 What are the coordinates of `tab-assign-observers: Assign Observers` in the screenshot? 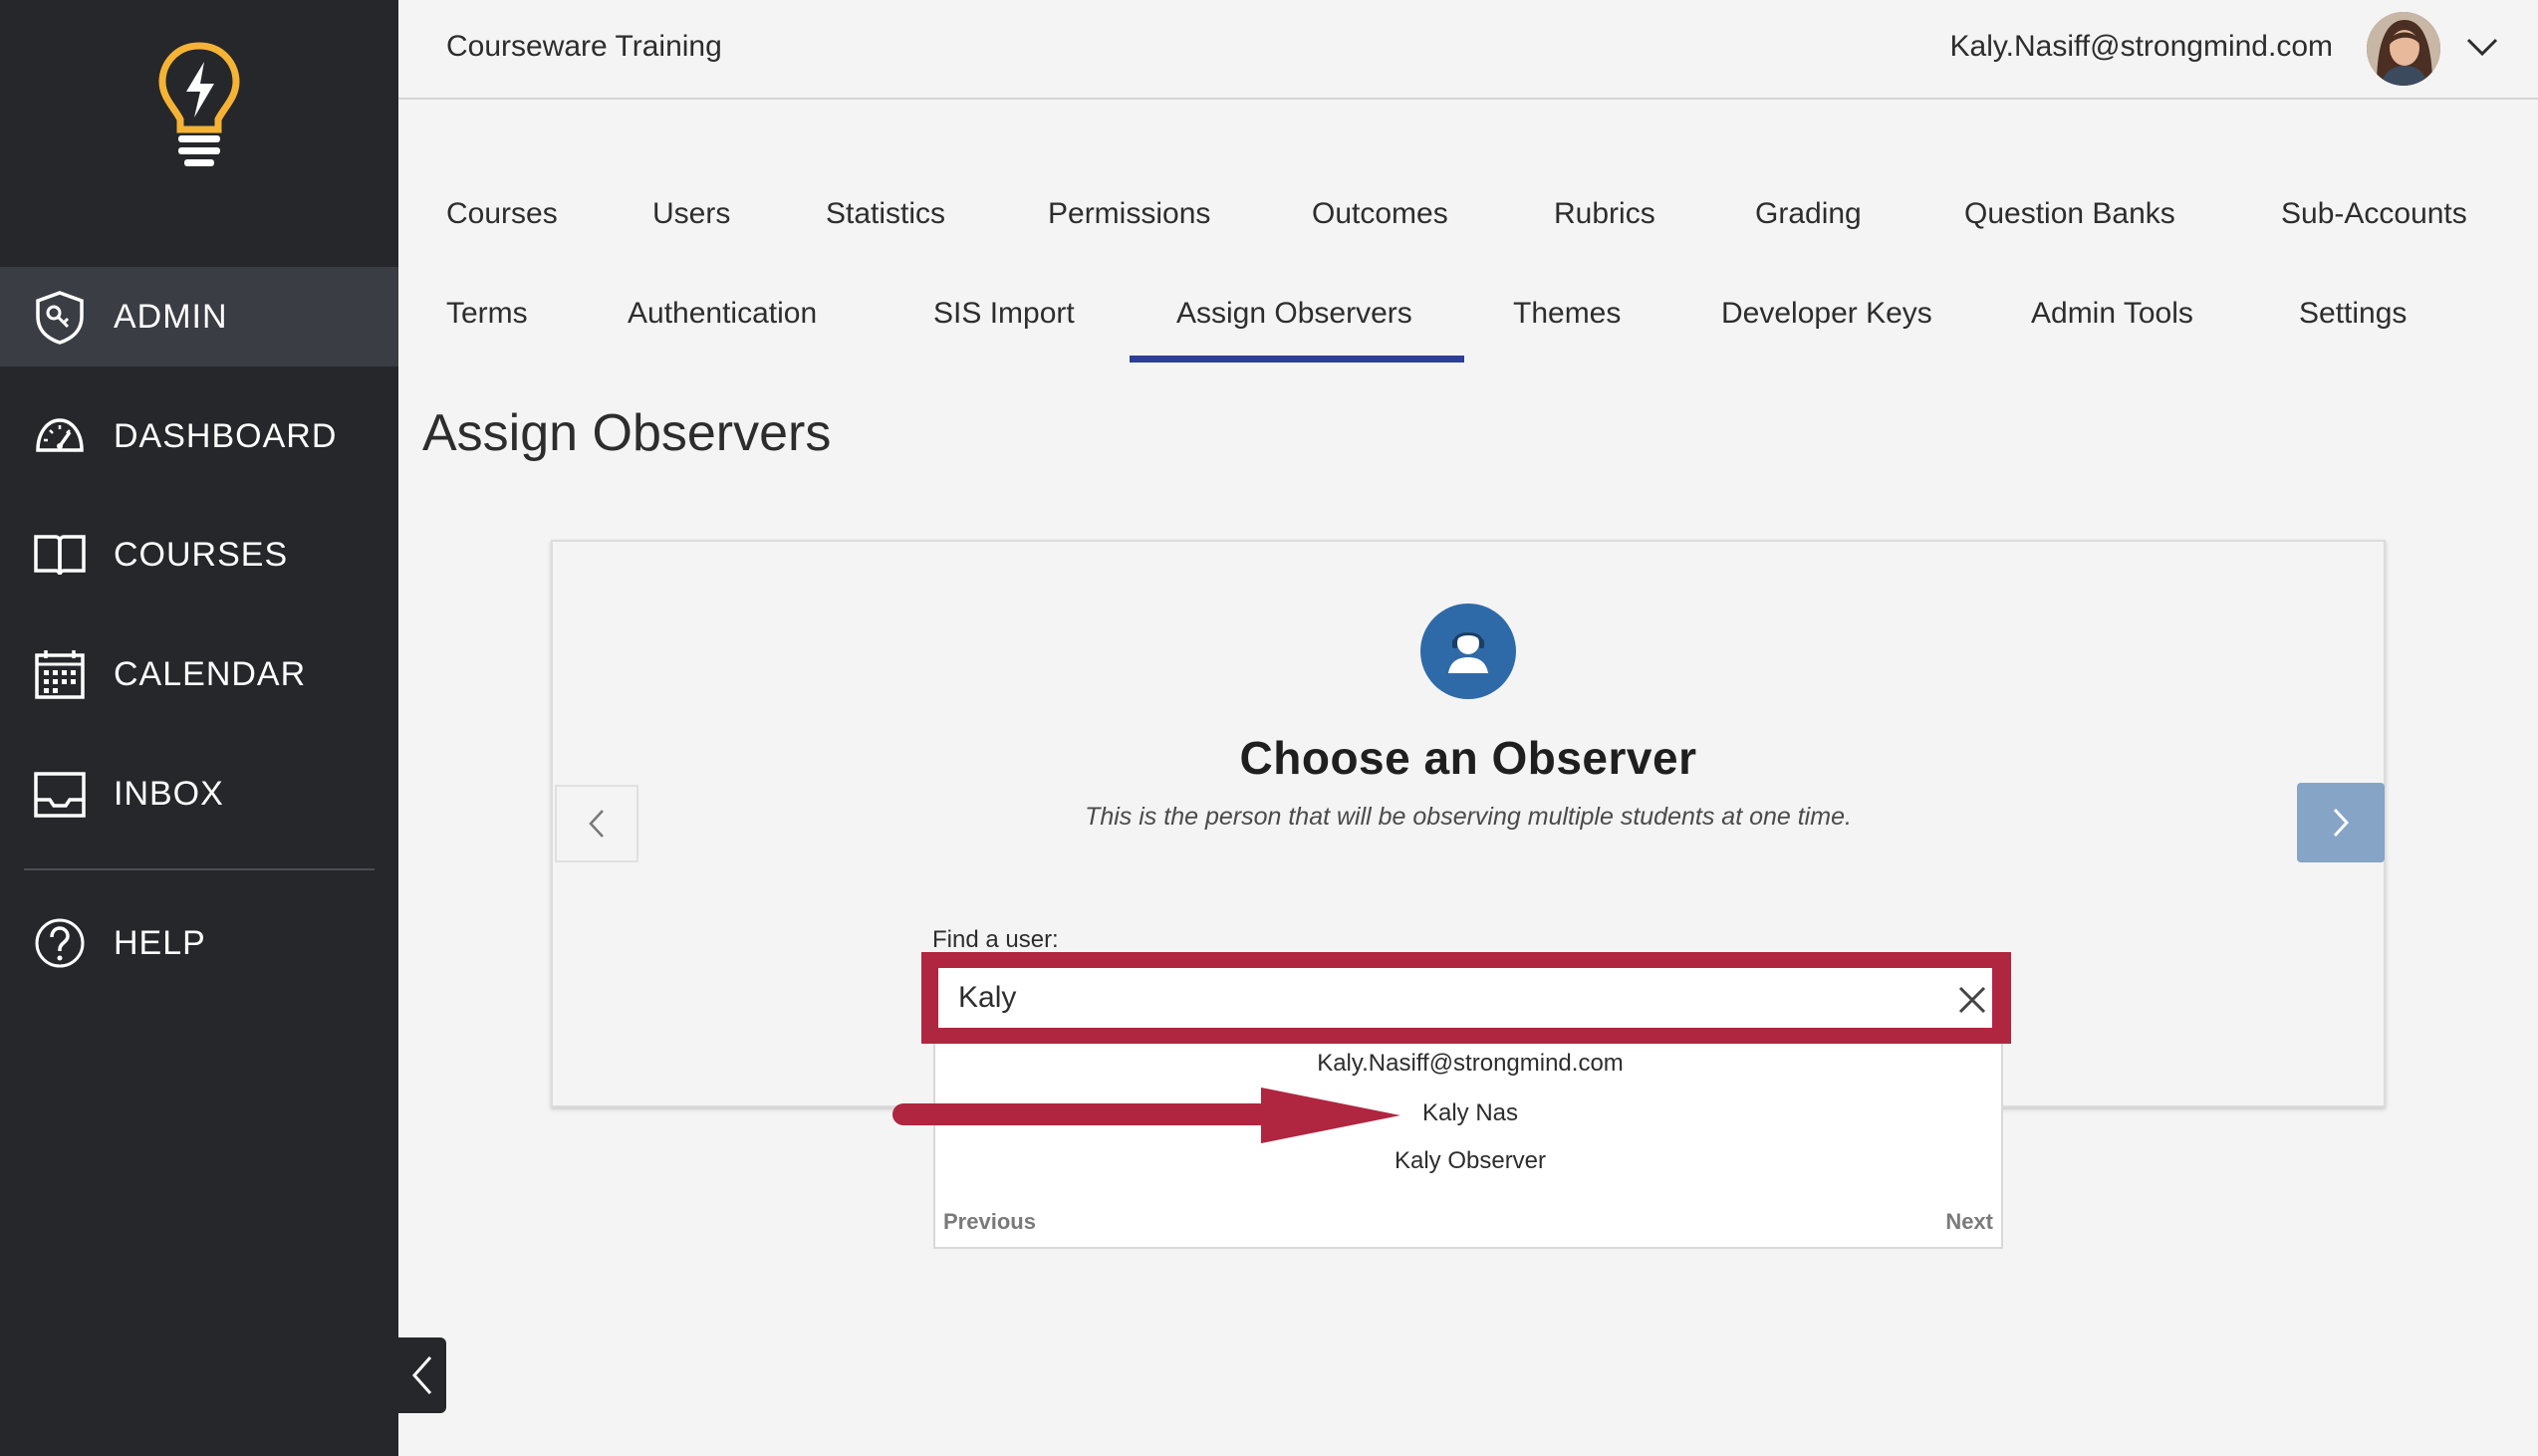 It's located at (1294, 314).